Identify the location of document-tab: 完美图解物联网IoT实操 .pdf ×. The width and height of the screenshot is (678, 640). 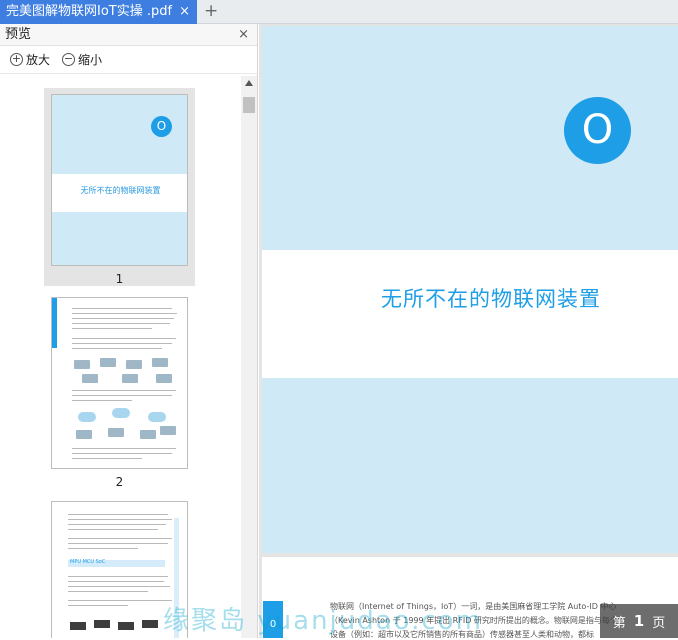
(98, 12).